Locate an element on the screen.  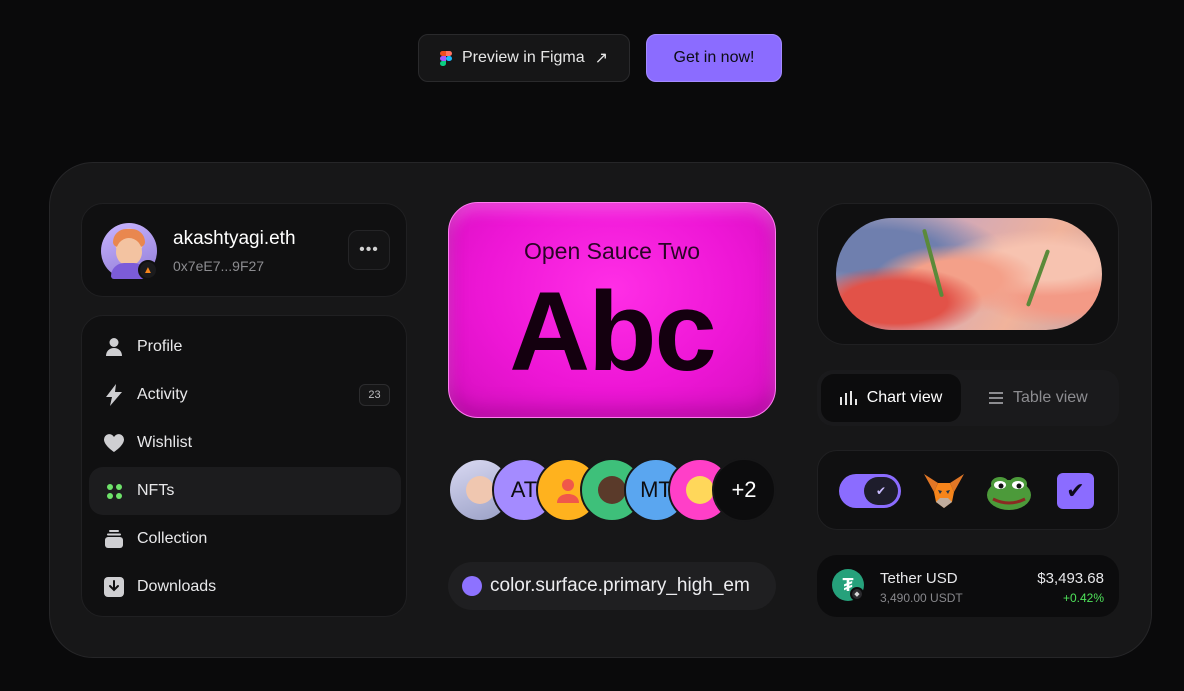
get-in-now-button: Get in now! is located at coordinates (714, 58).